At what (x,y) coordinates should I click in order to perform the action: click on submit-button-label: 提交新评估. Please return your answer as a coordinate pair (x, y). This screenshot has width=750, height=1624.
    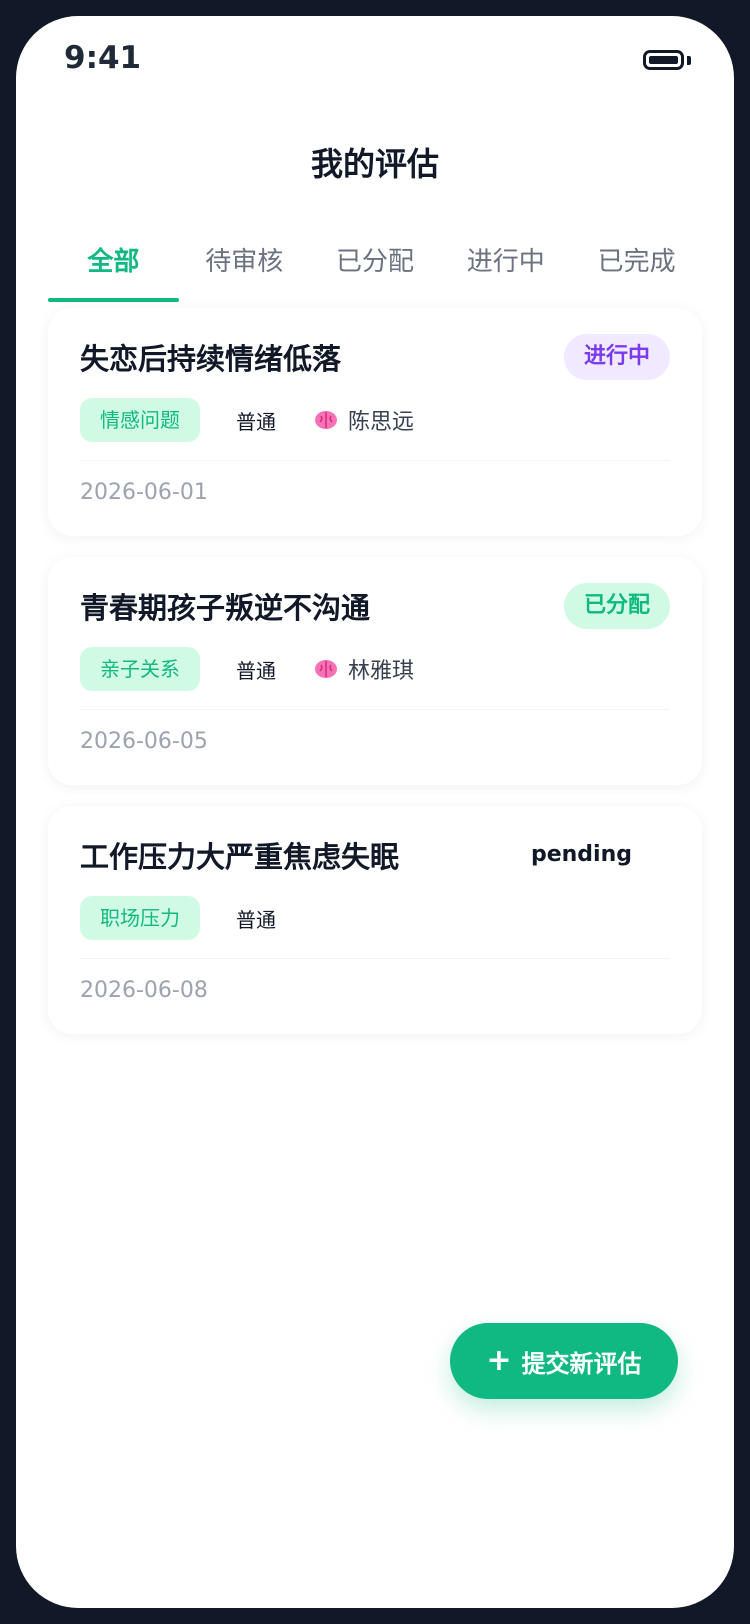
    Looking at the image, I should click on (581, 1363).